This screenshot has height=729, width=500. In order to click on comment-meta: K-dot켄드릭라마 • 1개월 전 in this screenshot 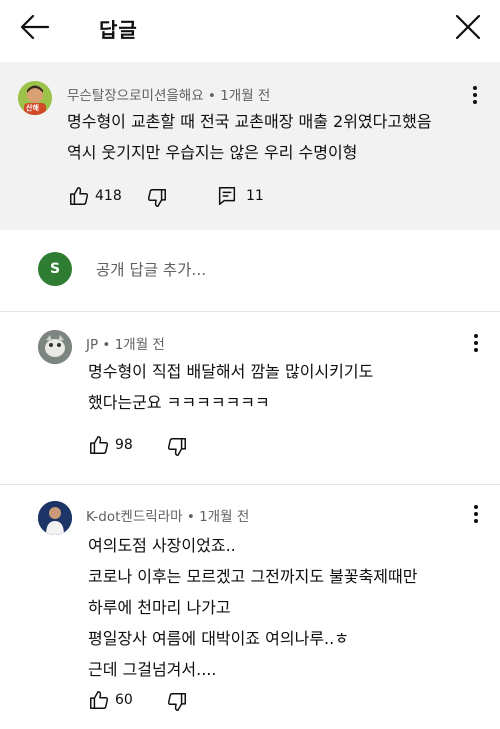, I will do `click(167, 515)`.